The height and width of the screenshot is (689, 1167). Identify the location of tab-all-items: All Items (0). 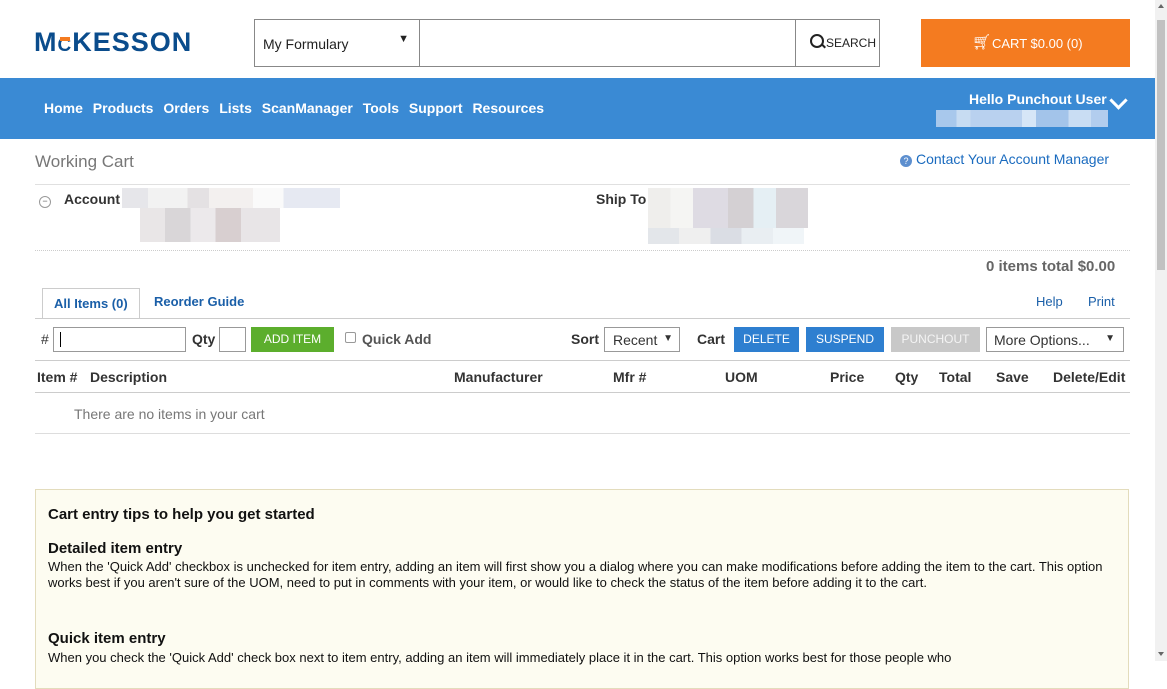
(91, 303).